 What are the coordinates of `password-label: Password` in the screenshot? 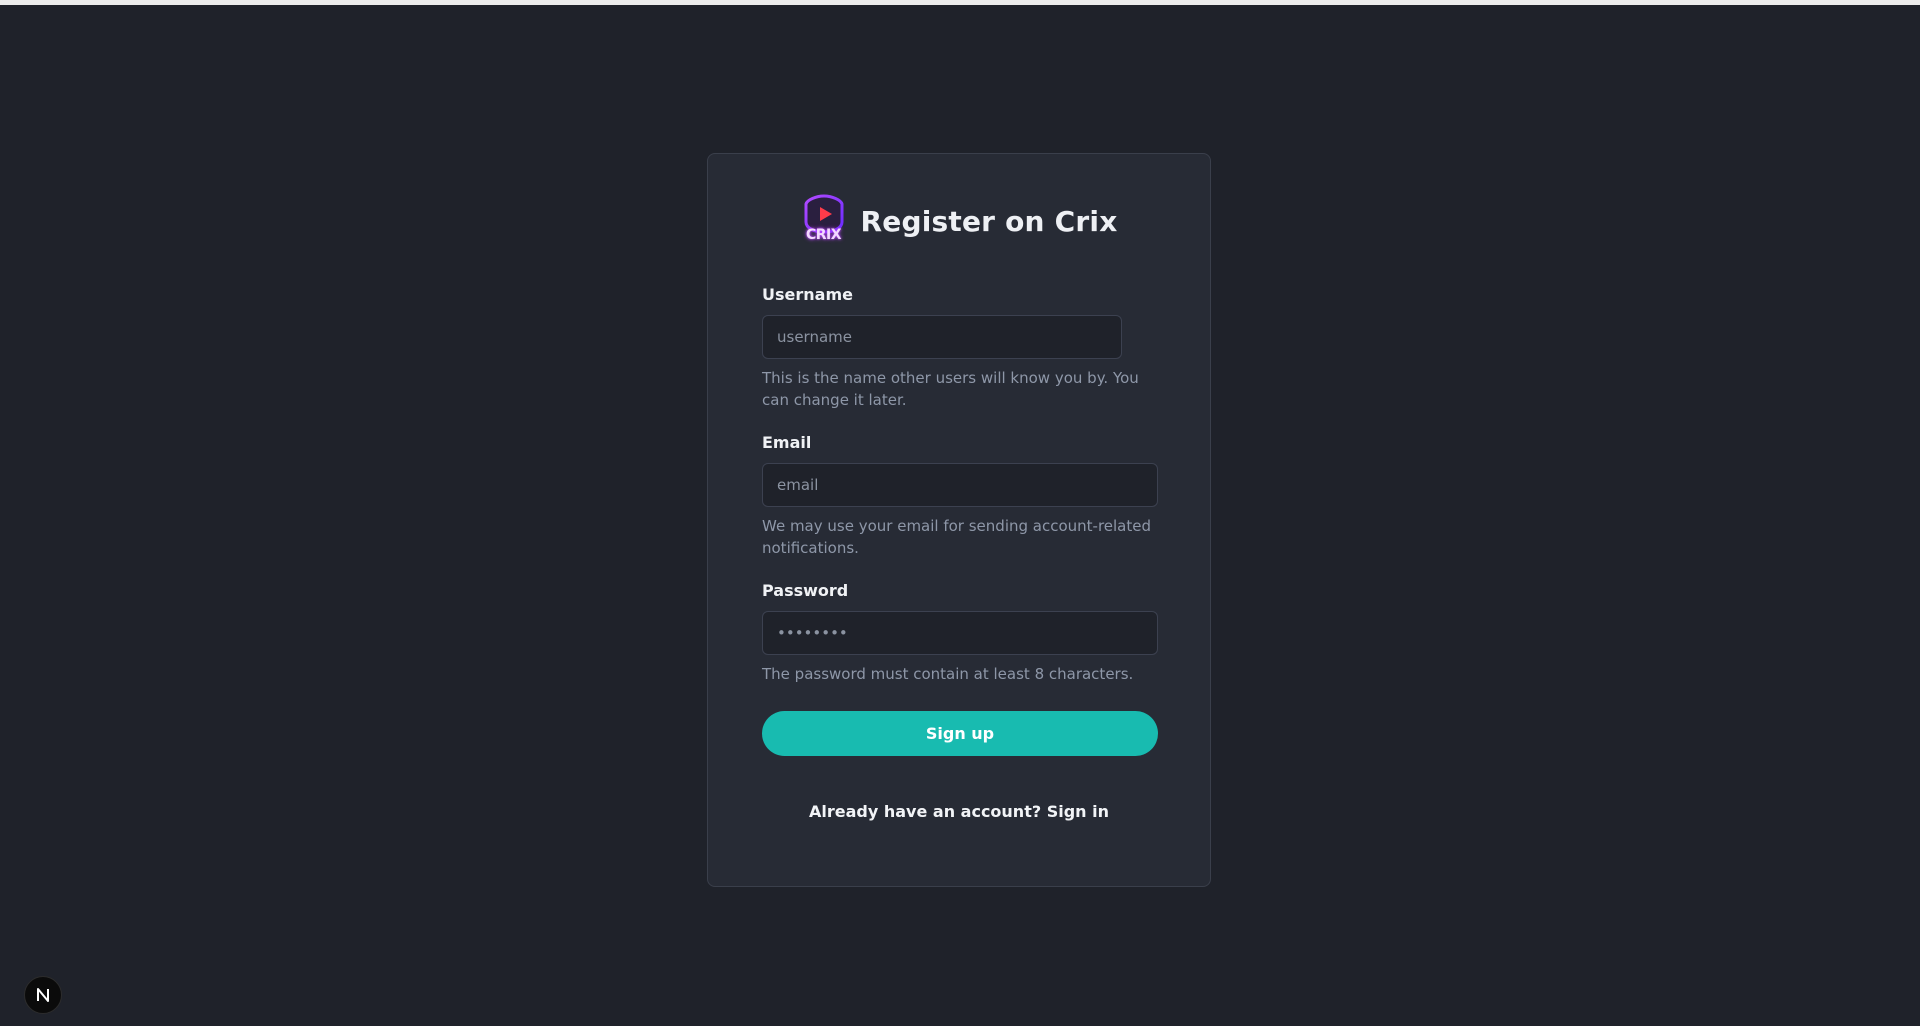 It's located at (805, 590).